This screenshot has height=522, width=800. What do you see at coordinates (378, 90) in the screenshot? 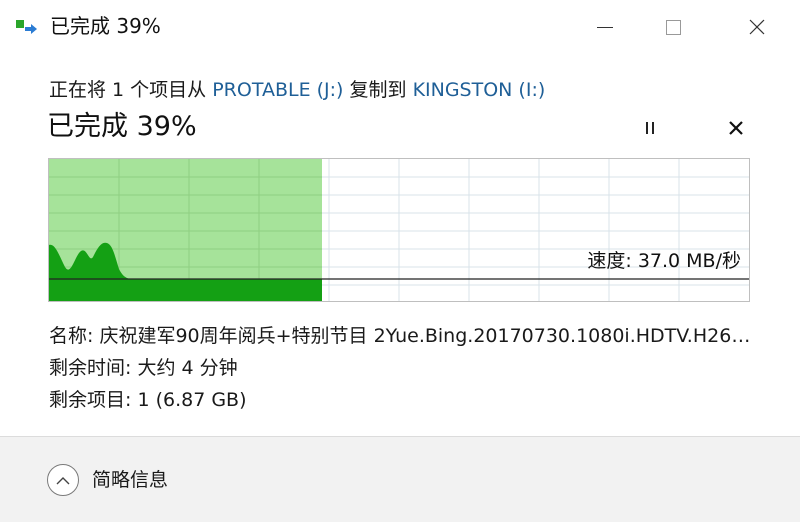
I see `operation-middle: 复制到` at bounding box center [378, 90].